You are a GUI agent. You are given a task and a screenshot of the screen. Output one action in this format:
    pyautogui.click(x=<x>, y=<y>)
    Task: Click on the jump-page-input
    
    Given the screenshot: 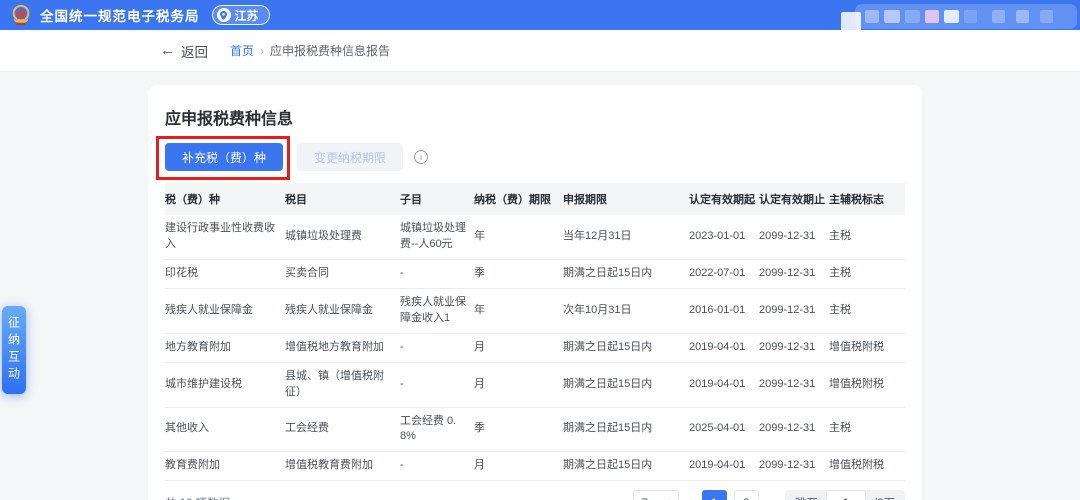 What is the action you would take?
    pyautogui.click(x=845, y=495)
    